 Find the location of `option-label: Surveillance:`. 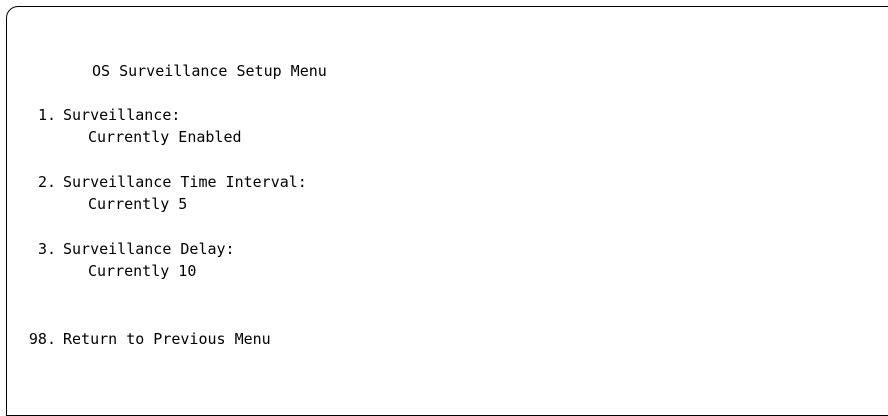

option-label: Surveillance: is located at coordinates (122, 115).